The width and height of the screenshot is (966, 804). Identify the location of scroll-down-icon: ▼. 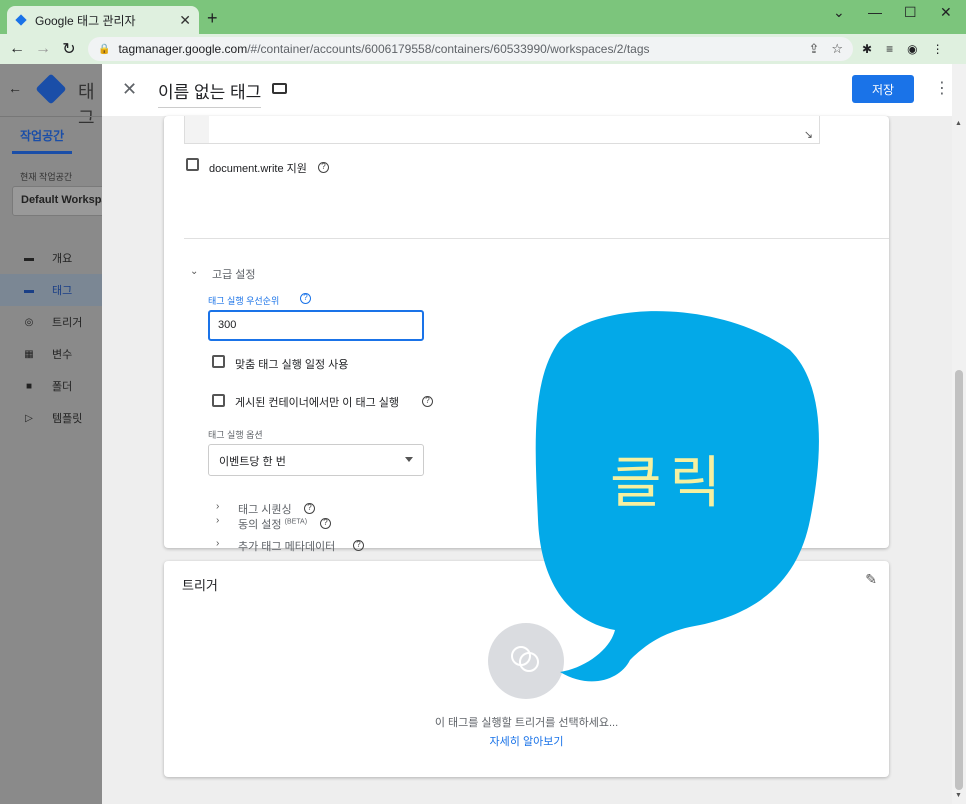
(958, 795).